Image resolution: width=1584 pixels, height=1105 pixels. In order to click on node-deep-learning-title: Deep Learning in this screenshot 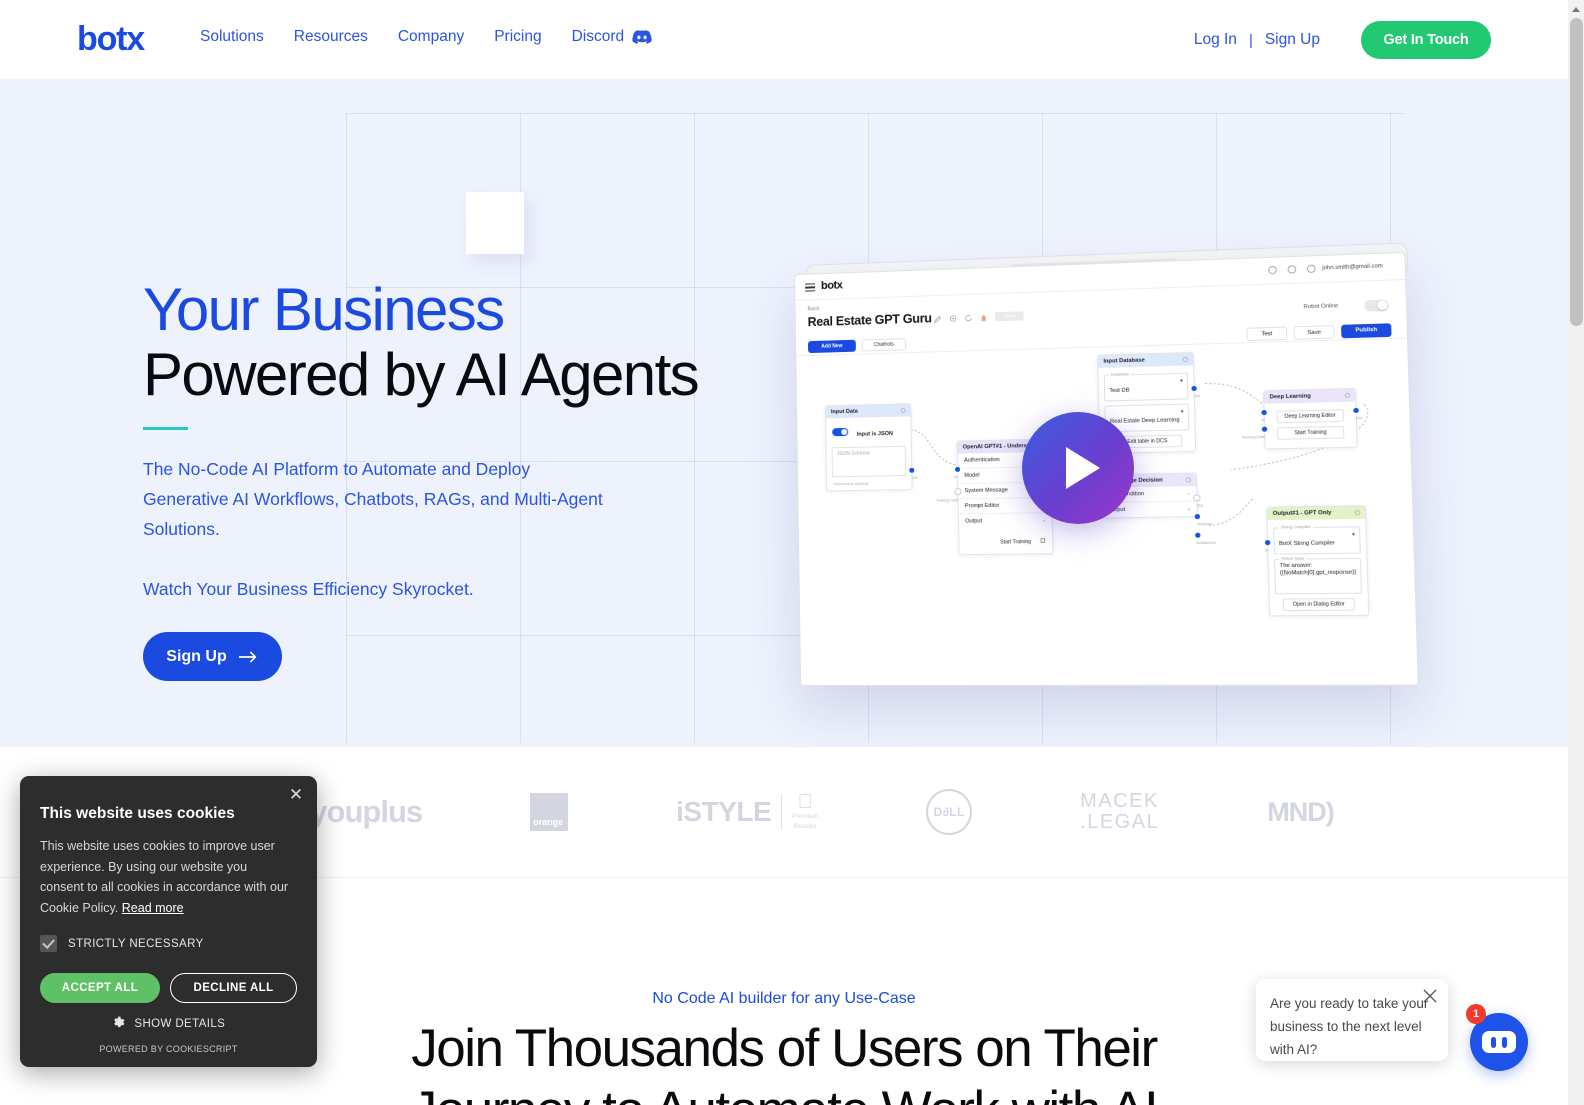, I will do `click(1290, 397)`.